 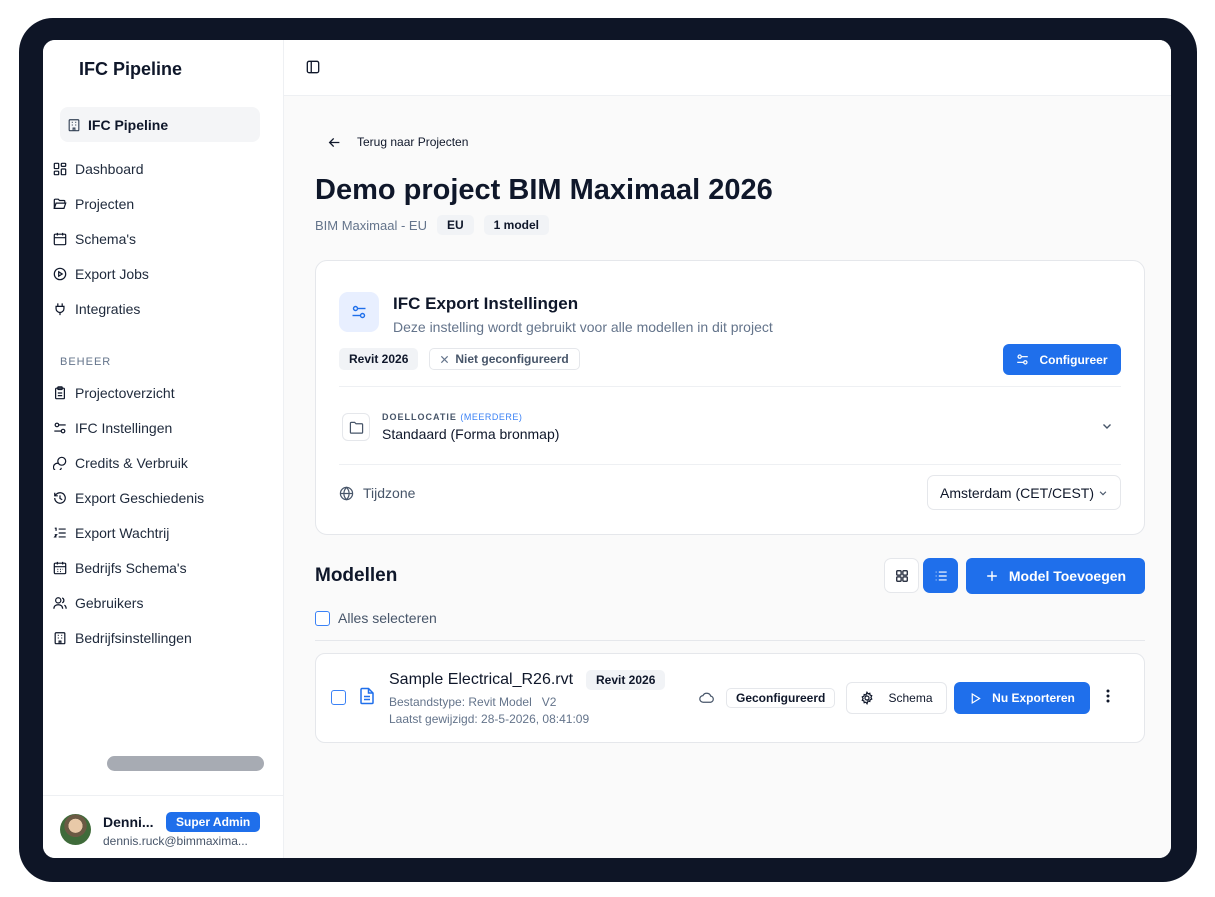 I want to click on calendar-grid-icon, so click(x=60, y=567).